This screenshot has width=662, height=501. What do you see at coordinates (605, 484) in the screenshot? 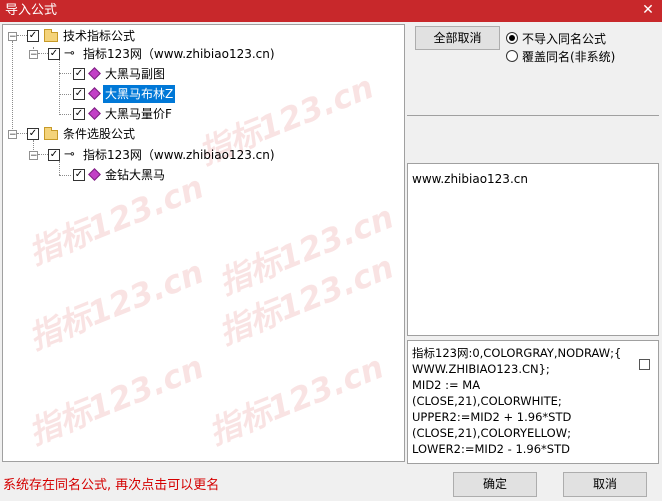
I see `cancel-button: 取消` at bounding box center [605, 484].